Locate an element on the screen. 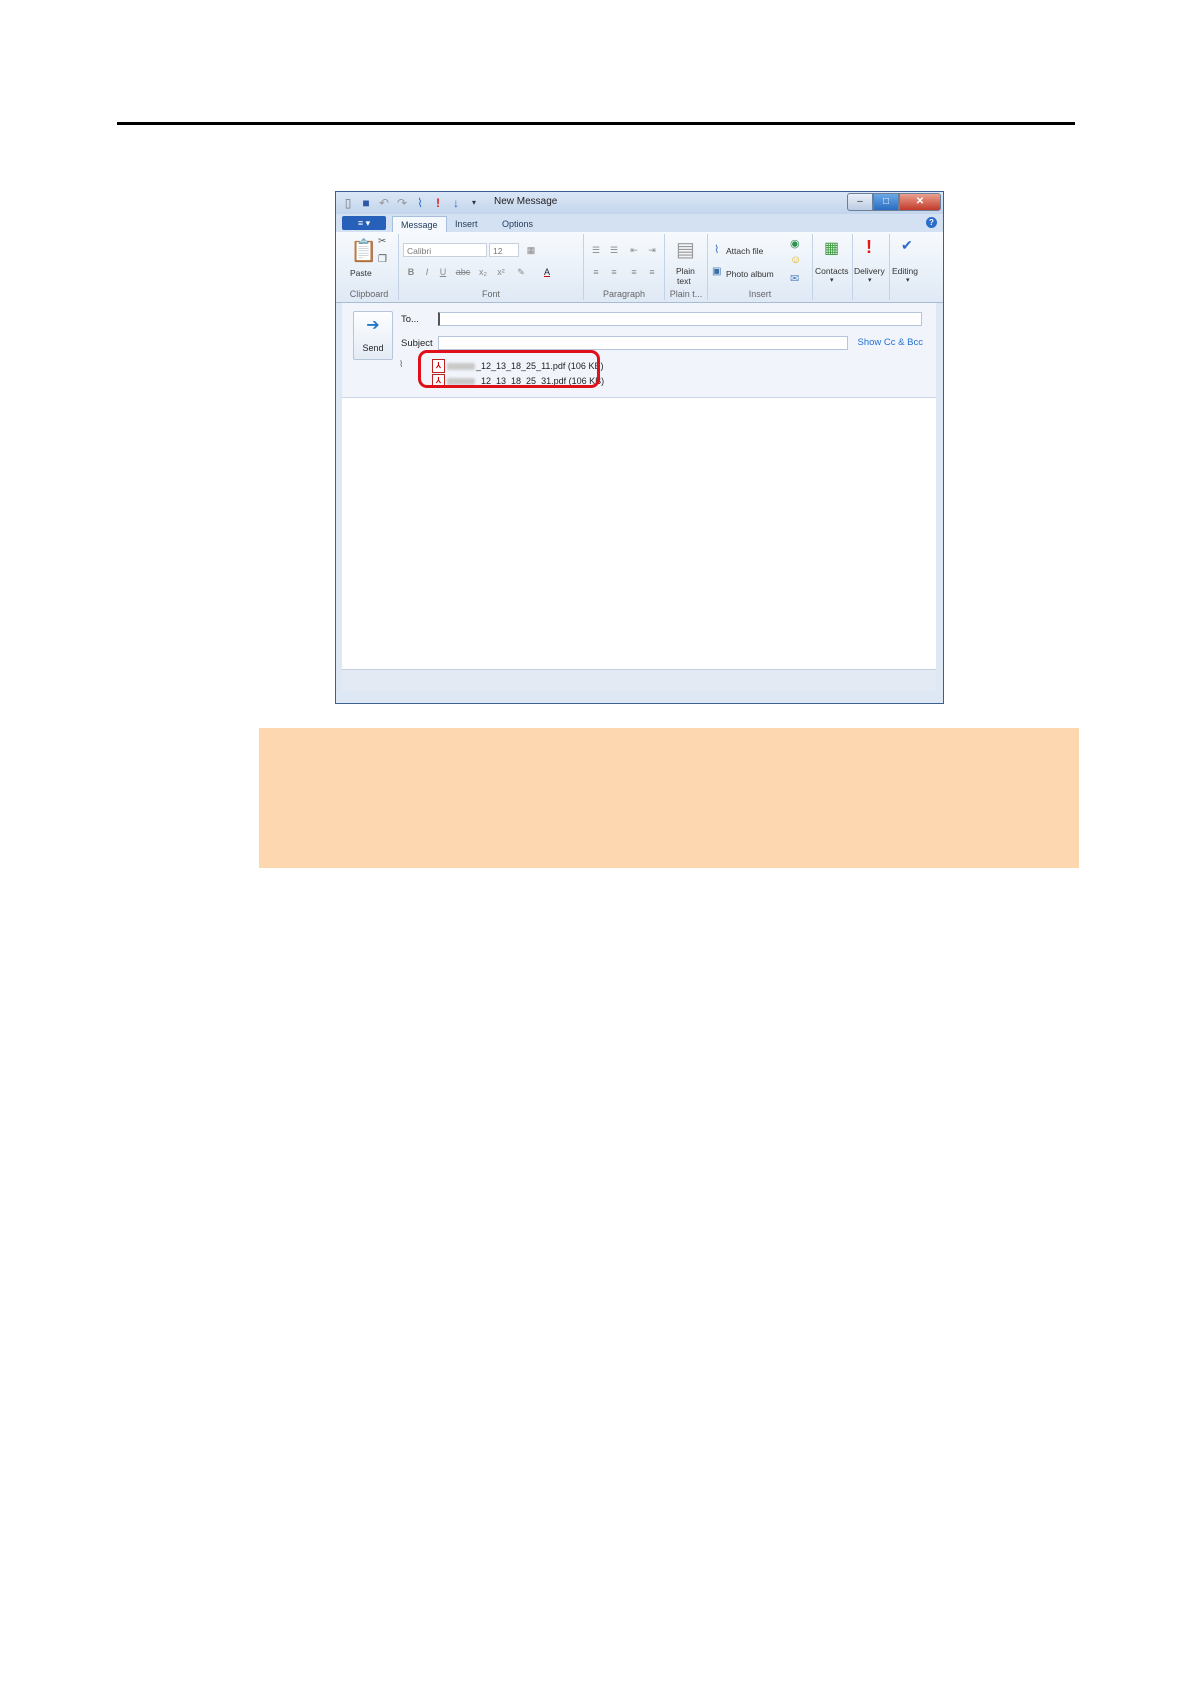 The height and width of the screenshot is (1684, 1190). file-menu-button: ≡ ▾ is located at coordinates (364, 223).